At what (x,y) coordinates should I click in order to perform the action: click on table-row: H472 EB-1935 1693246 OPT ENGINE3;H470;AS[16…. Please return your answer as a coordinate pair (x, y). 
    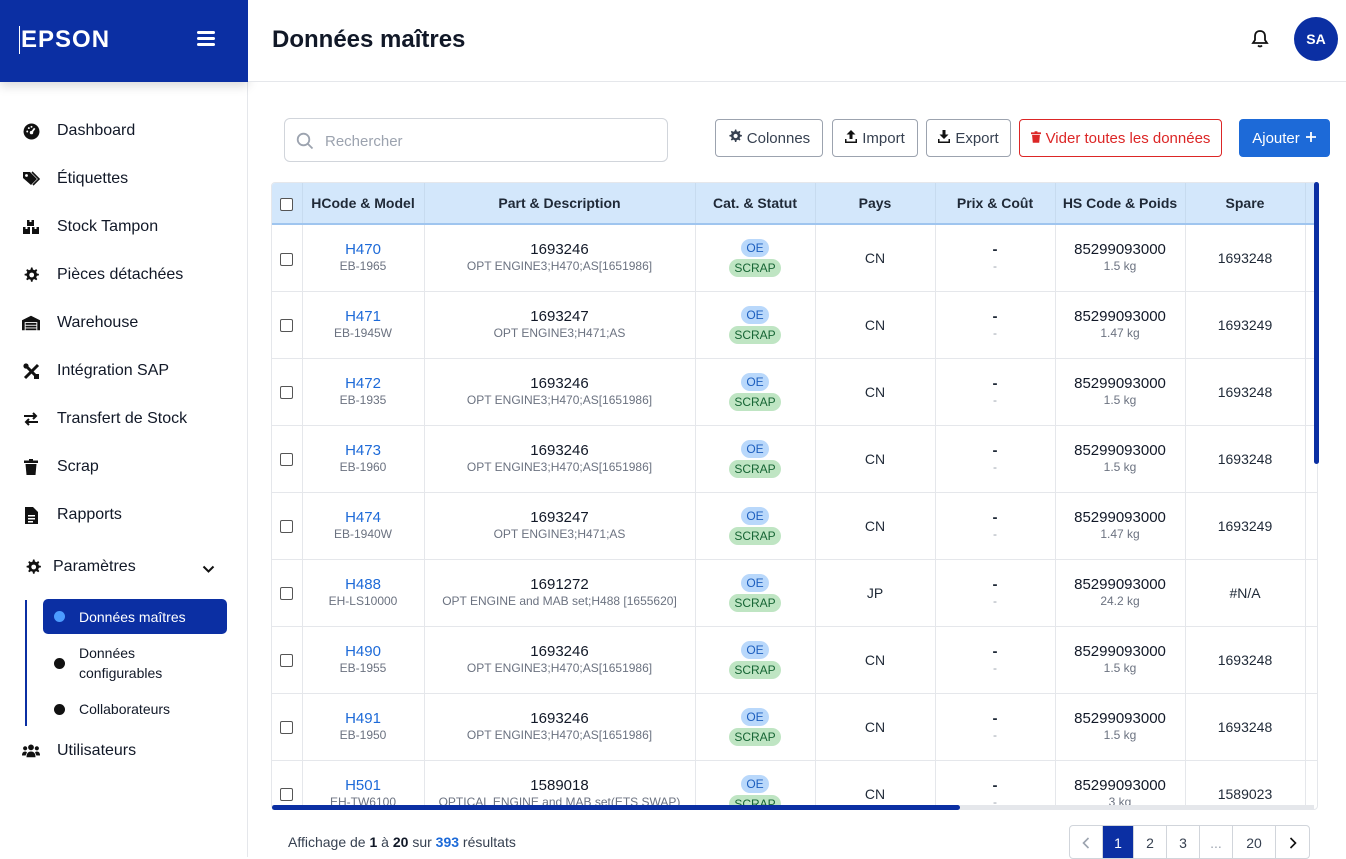
    Looking at the image, I should click on (794, 391).